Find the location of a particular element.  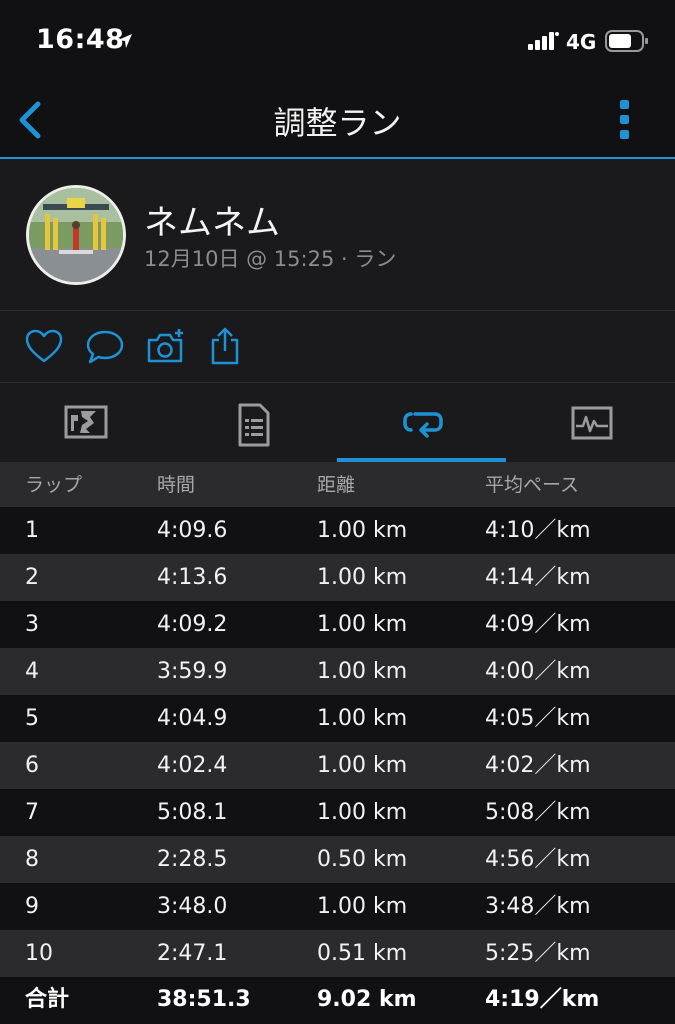

table-header: ラップ 時間 距離 平均ペース is located at coordinates (337, 485).